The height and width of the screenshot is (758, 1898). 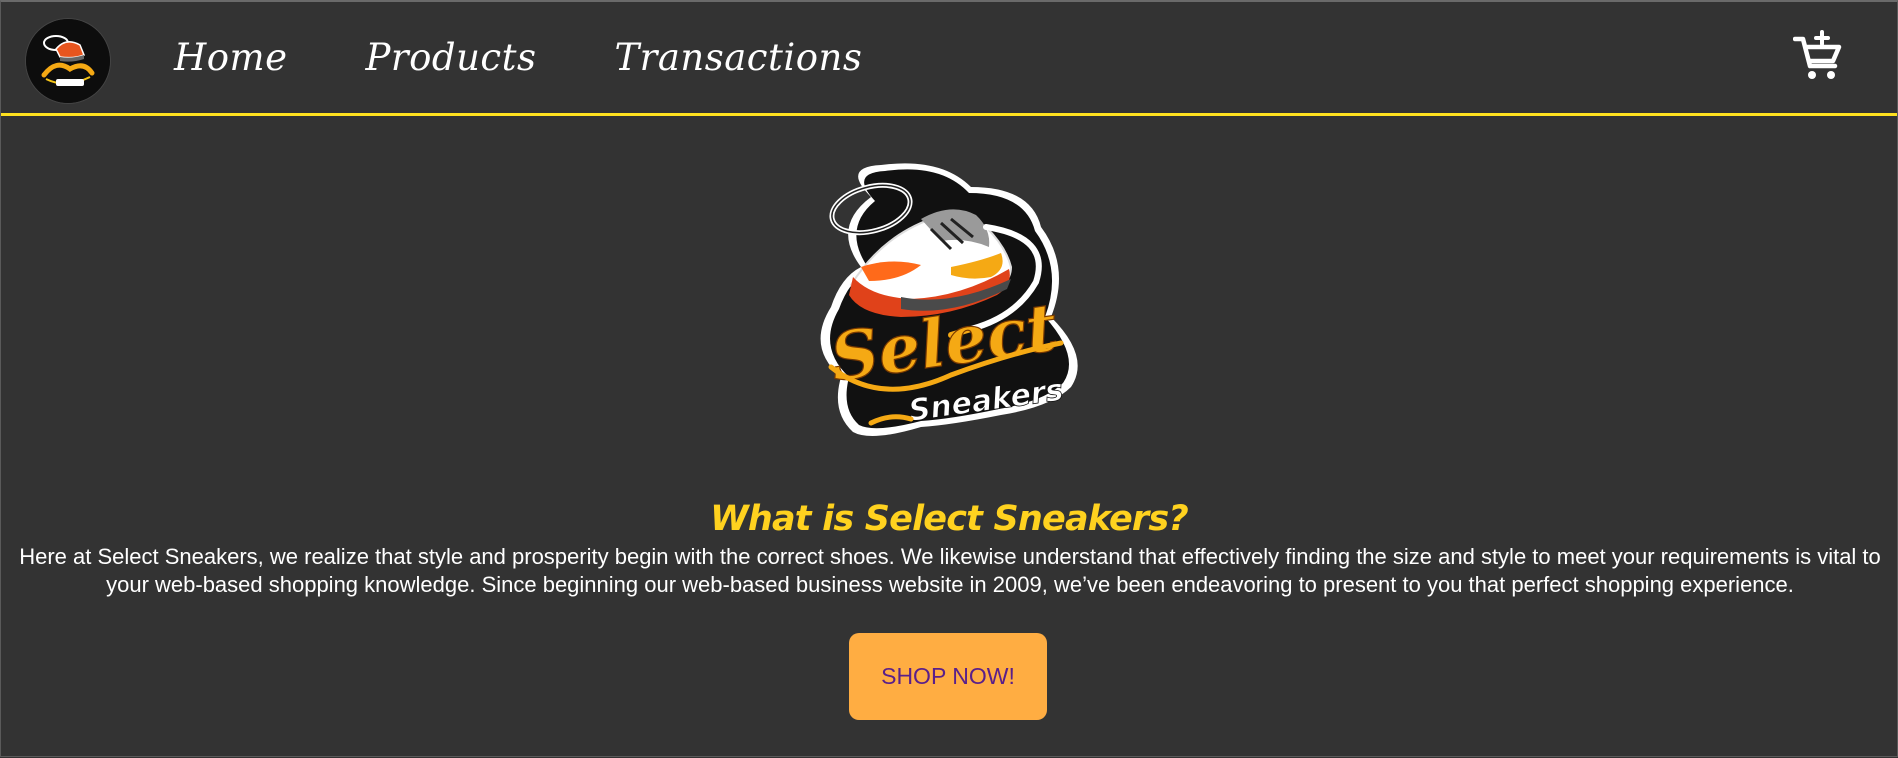 I want to click on sneaker-logo-icon, so click(x=68, y=61).